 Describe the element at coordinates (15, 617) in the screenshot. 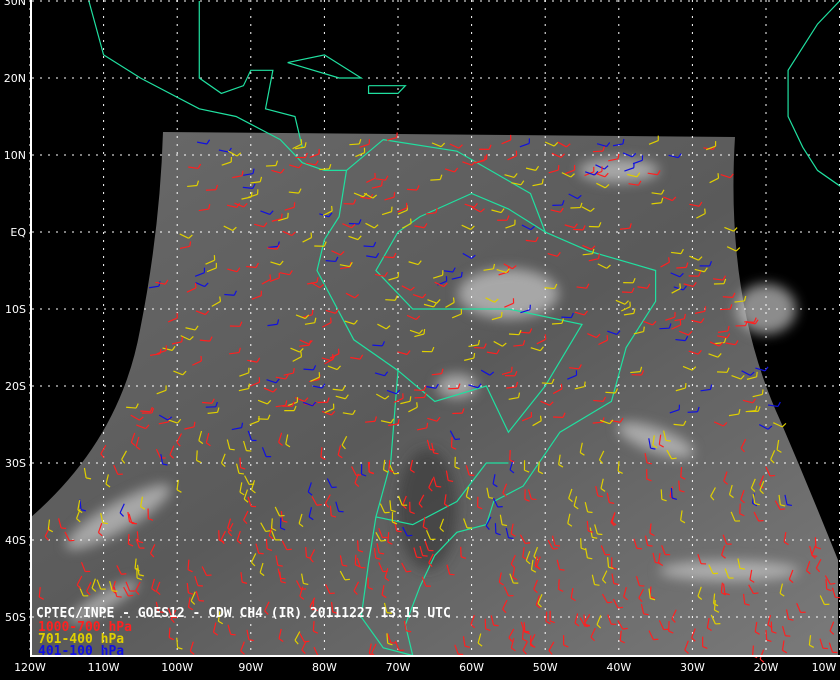

I see `lat-label: 50S` at that location.